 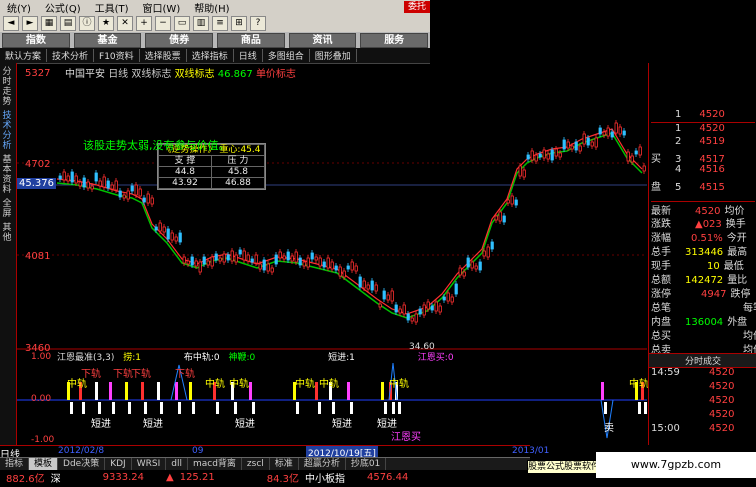 What do you see at coordinates (153, 424) in the screenshot?
I see `duan-label: 短进` at bounding box center [153, 424].